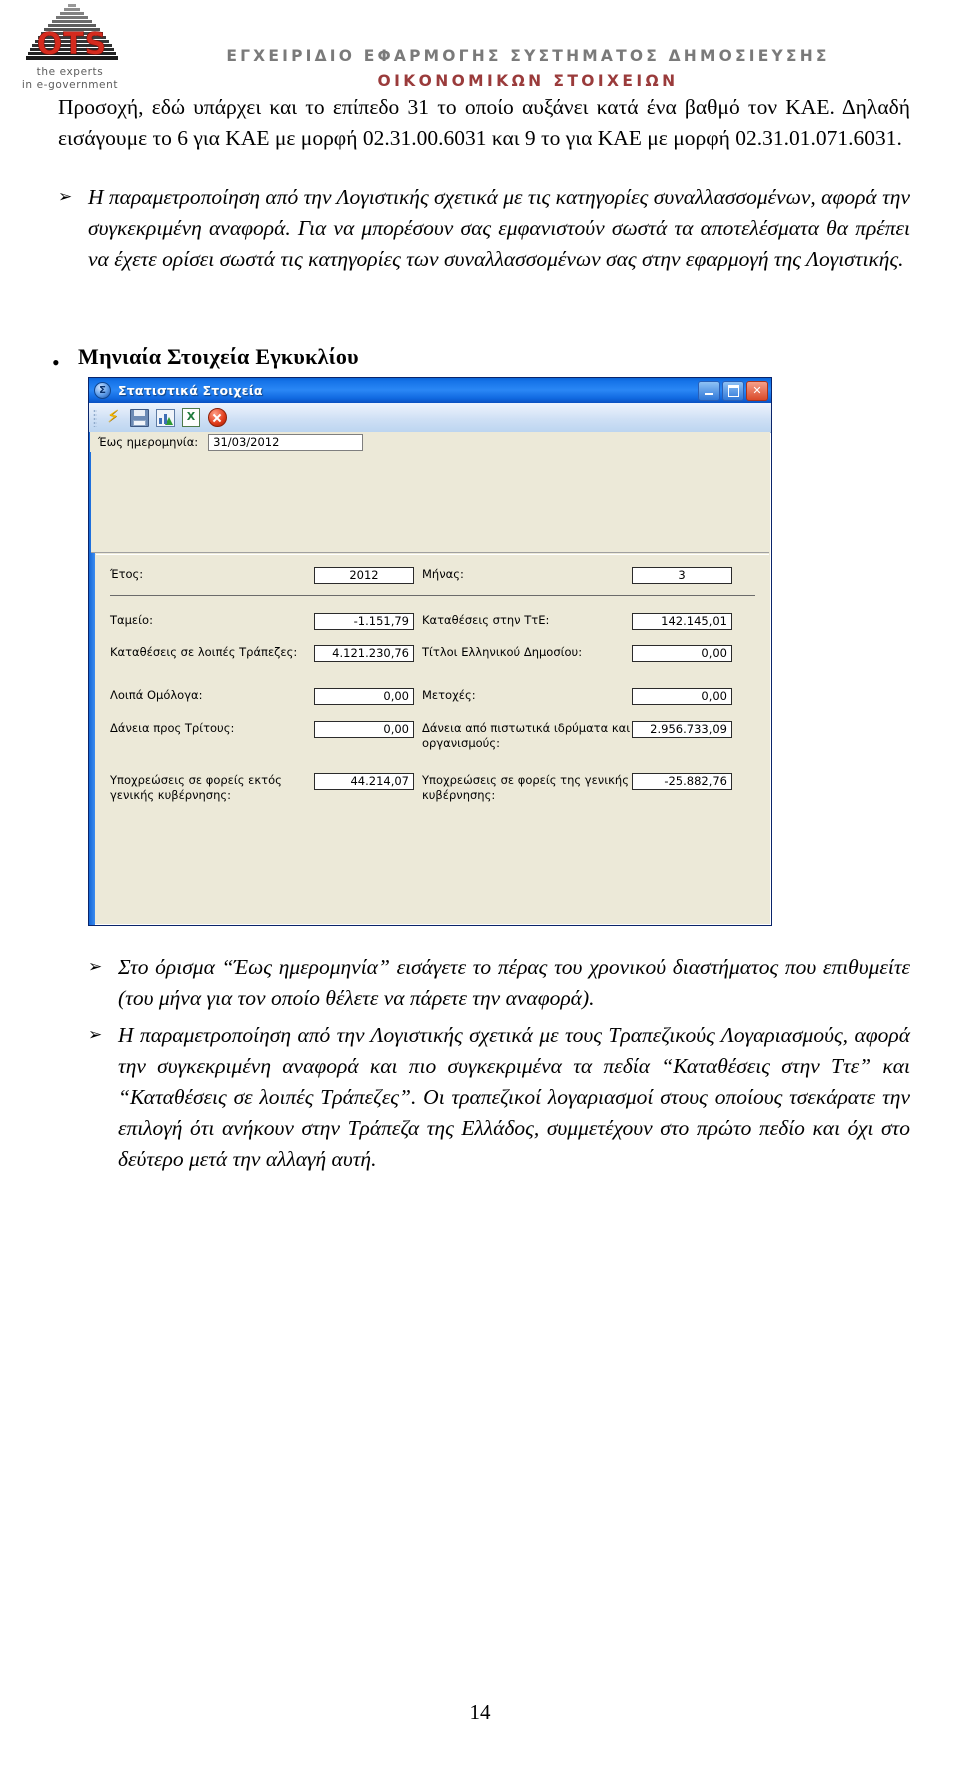 This screenshot has height=1774, width=960. I want to click on export-chart-button, so click(165, 417).